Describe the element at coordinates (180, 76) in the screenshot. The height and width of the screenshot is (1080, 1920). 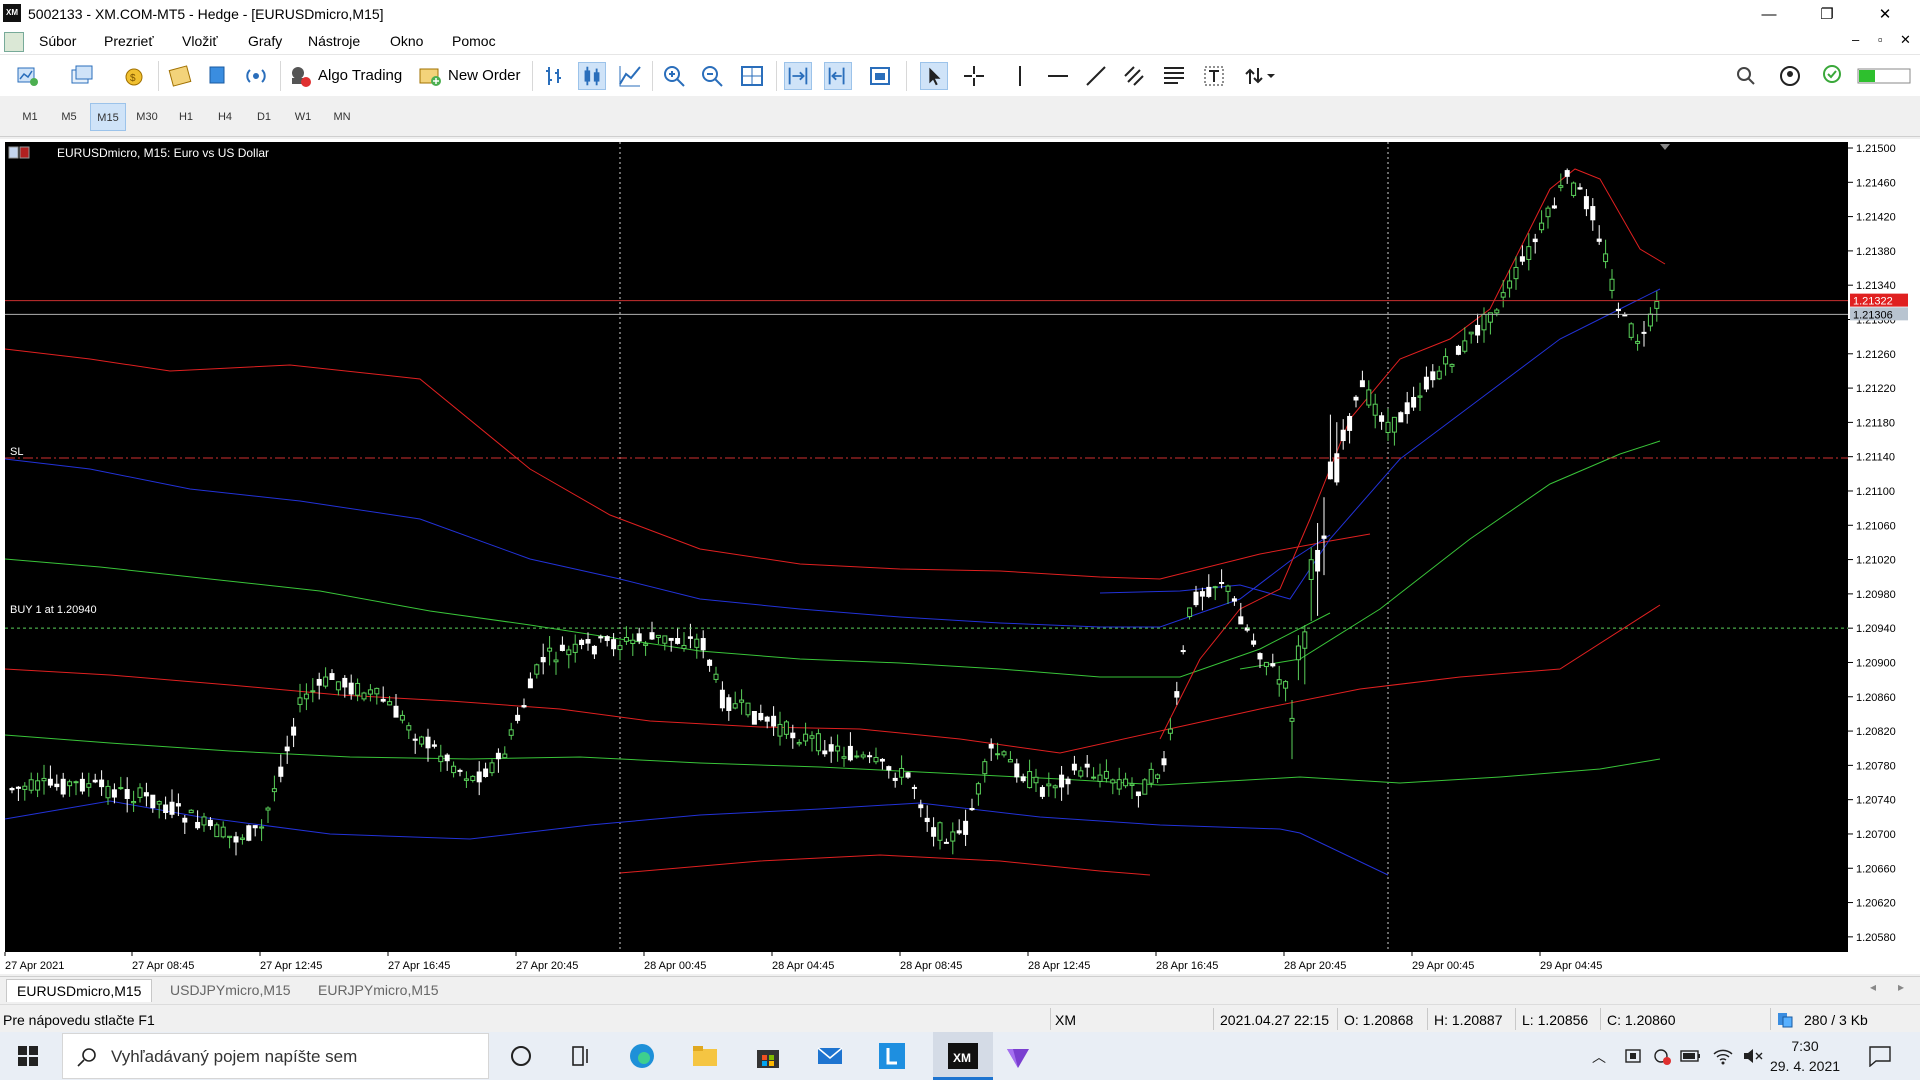
I see `navigator-icon` at that location.